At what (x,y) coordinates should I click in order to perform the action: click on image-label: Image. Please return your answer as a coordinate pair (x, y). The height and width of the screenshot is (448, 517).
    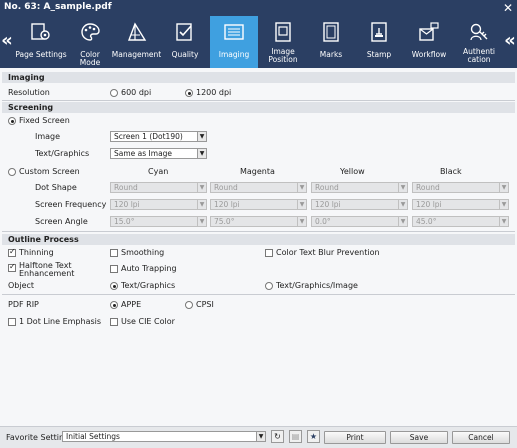
    Looking at the image, I should click on (48, 136).